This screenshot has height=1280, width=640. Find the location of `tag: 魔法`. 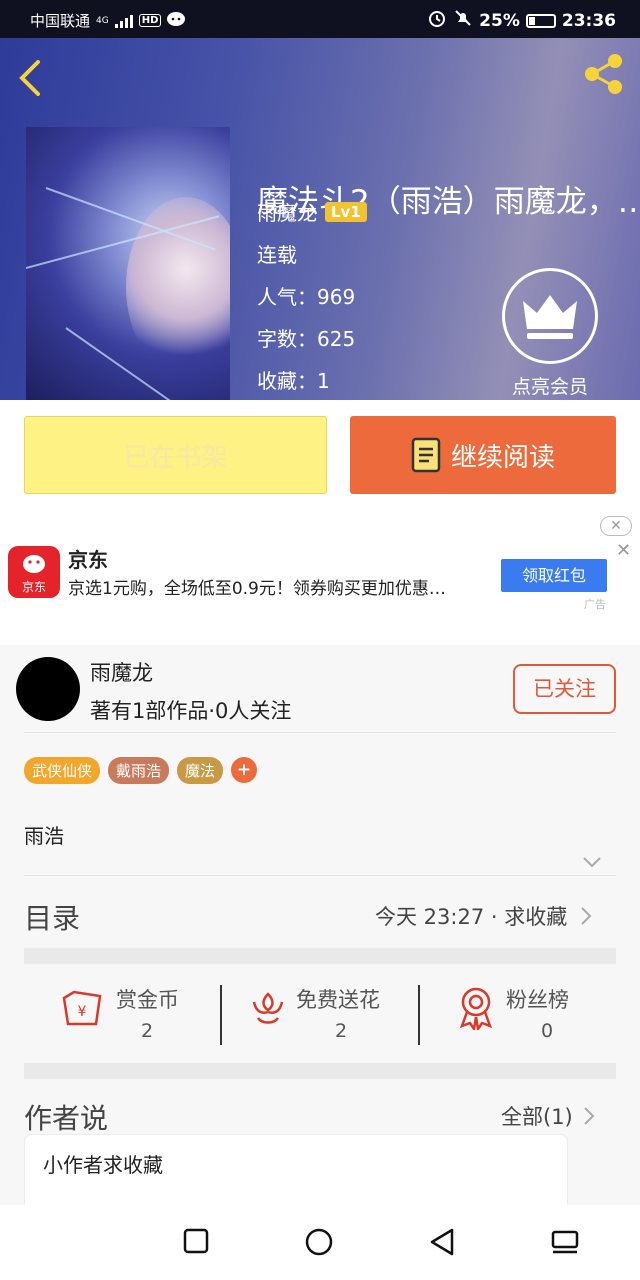

tag: 魔法 is located at coordinates (200, 770).